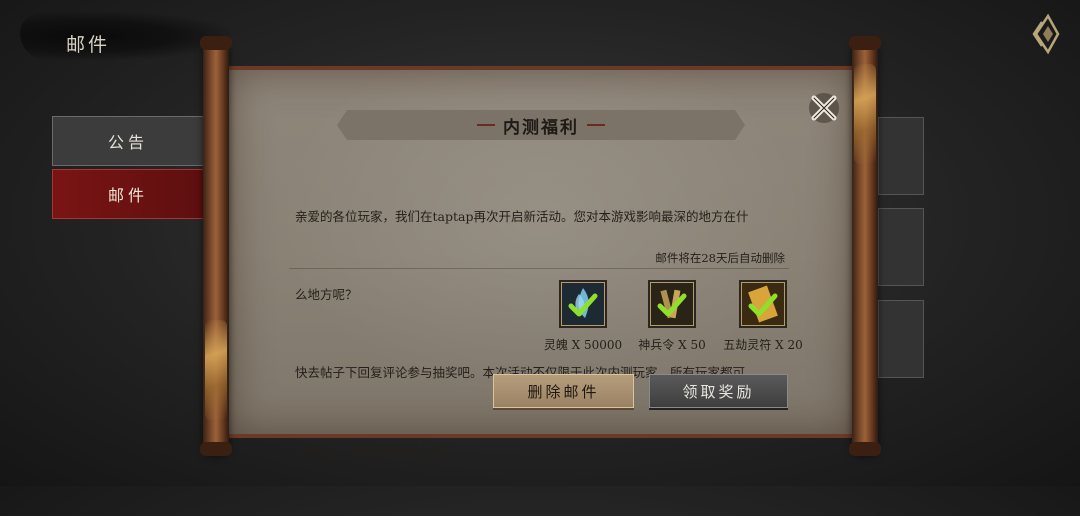  I want to click on tab-notice: 公告, so click(128, 141).